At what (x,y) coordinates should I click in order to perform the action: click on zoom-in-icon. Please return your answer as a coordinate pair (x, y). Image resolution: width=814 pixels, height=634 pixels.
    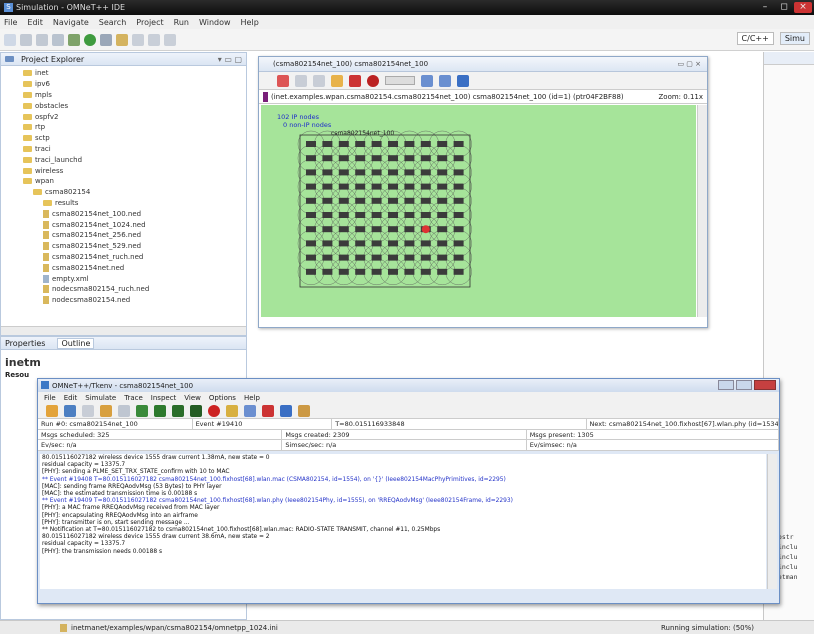
    Looking at the image, I should click on (427, 80).